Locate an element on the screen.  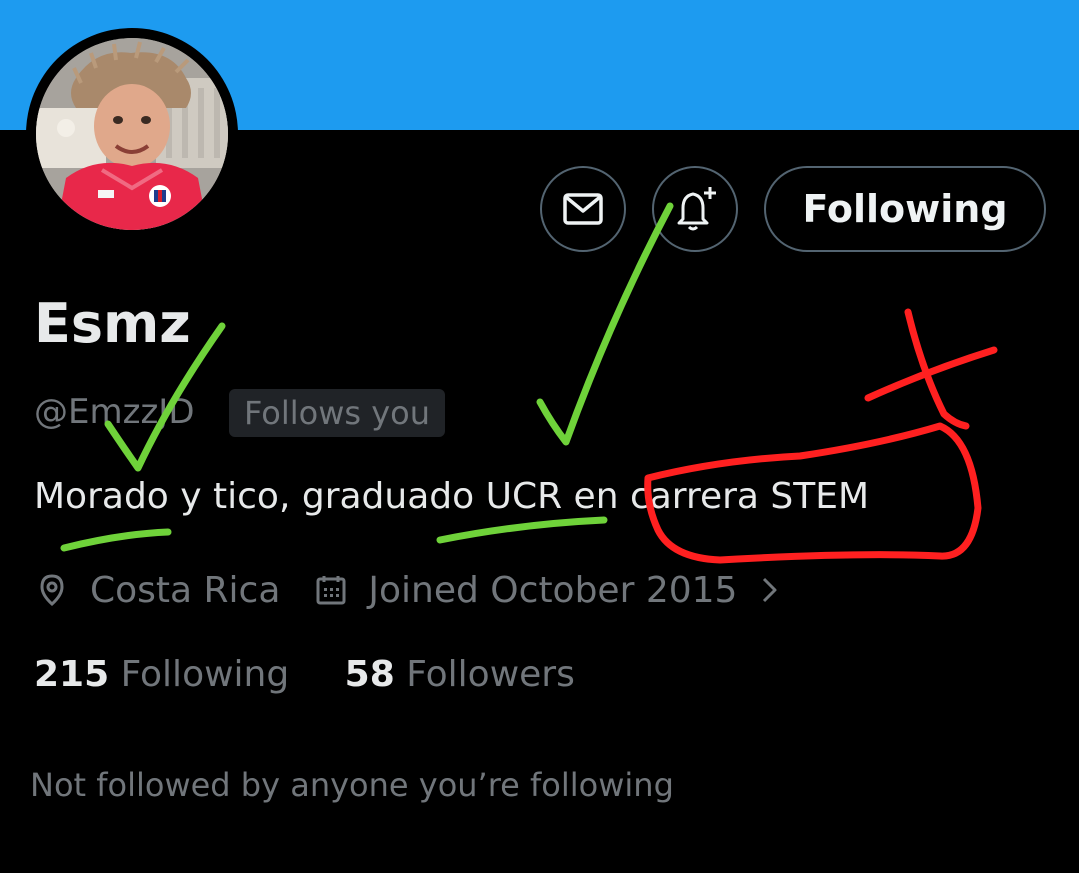
social-context: Not followed by anyone you’re following is located at coordinates (352, 785).